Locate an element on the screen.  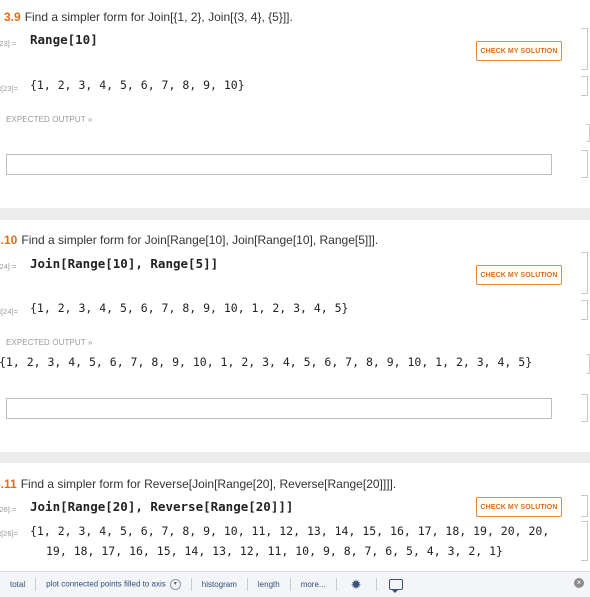
suggestion-plot: plot connected points filled to axis ▾ is located at coordinates (113, 584).